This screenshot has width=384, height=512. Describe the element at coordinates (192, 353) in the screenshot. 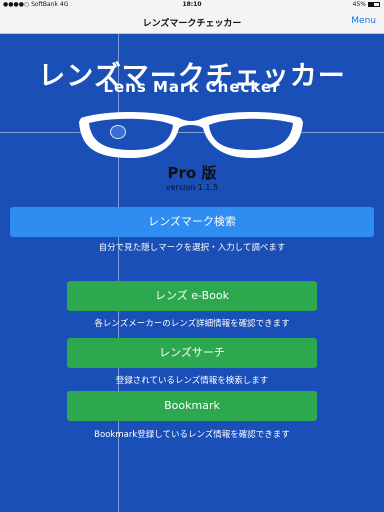

I see `lens-search-button: レンズサーチ` at that location.